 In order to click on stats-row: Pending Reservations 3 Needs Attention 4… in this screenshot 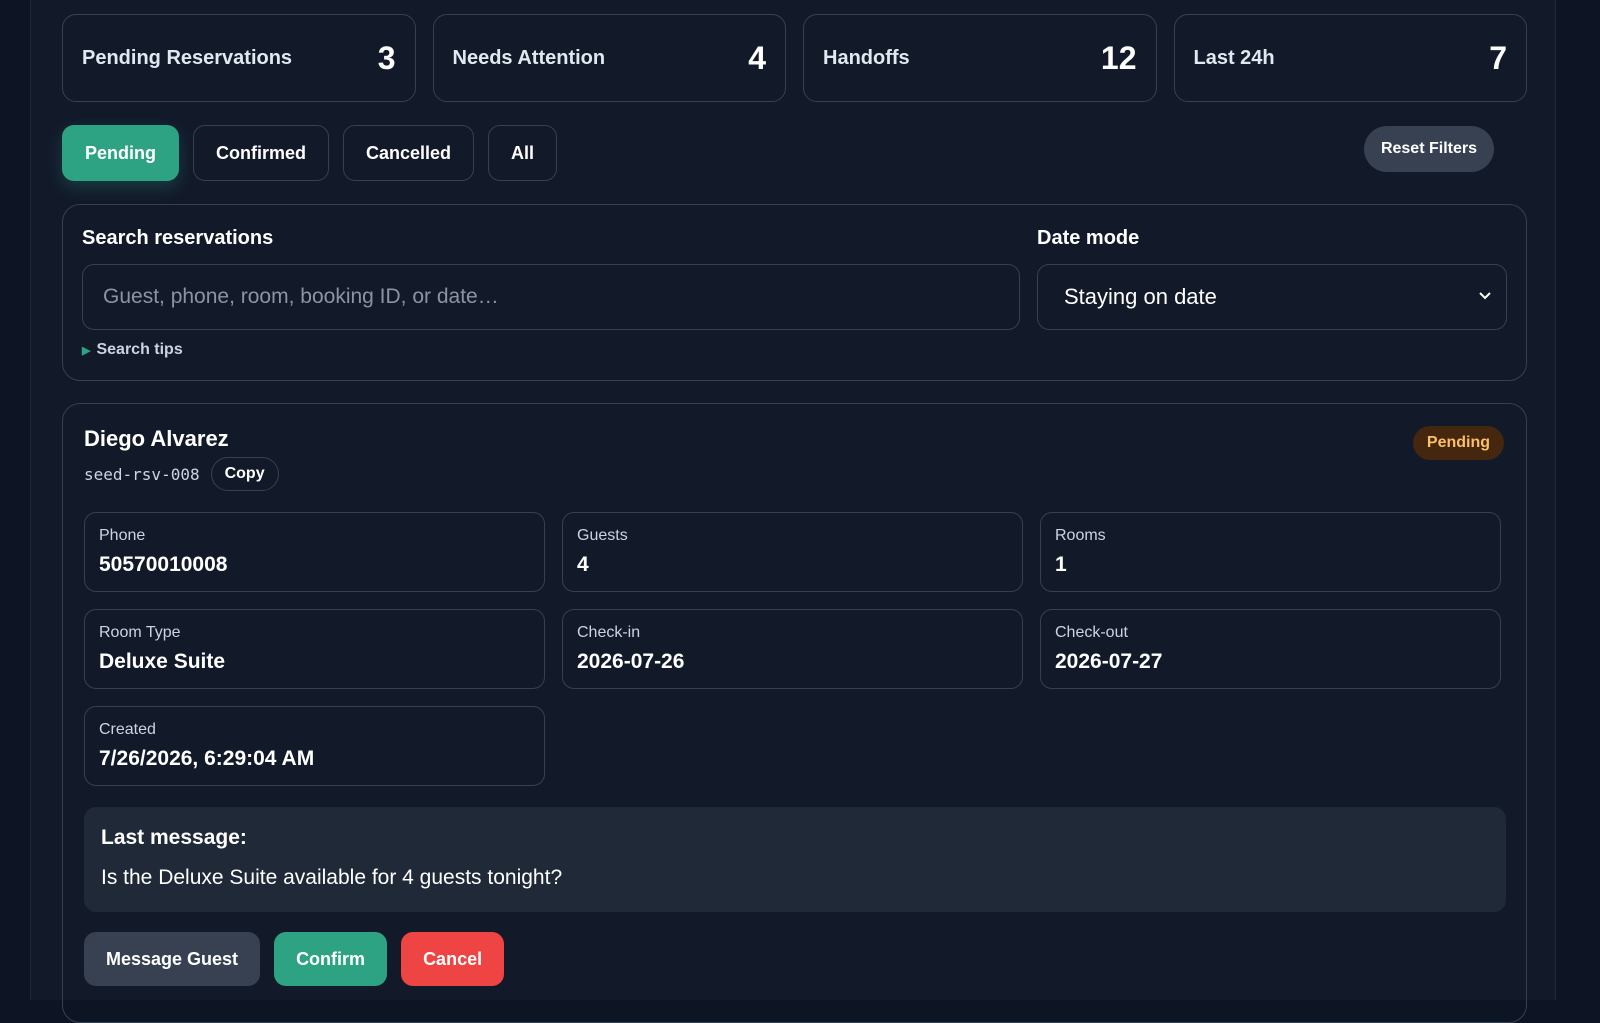, I will do `click(794, 58)`.